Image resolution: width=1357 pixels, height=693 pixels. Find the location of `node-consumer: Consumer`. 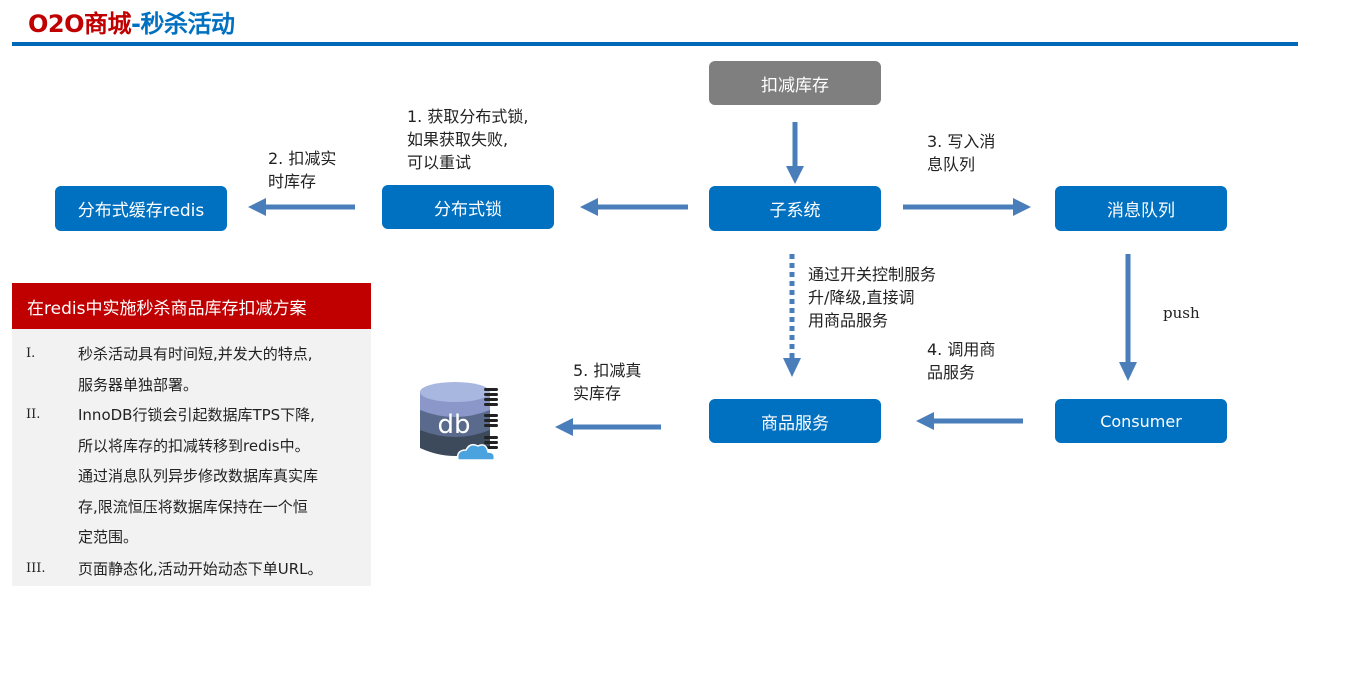

node-consumer: Consumer is located at coordinates (1141, 421).